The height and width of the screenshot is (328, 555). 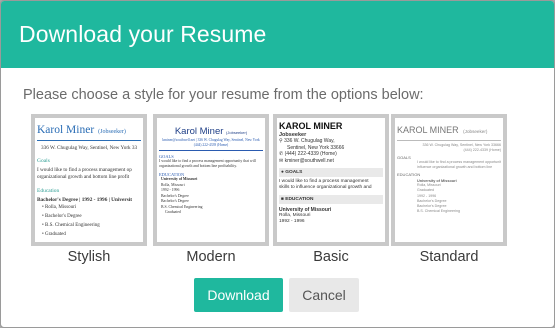 What do you see at coordinates (143, 34) in the screenshot?
I see `dialog-title: Download your Resume` at bounding box center [143, 34].